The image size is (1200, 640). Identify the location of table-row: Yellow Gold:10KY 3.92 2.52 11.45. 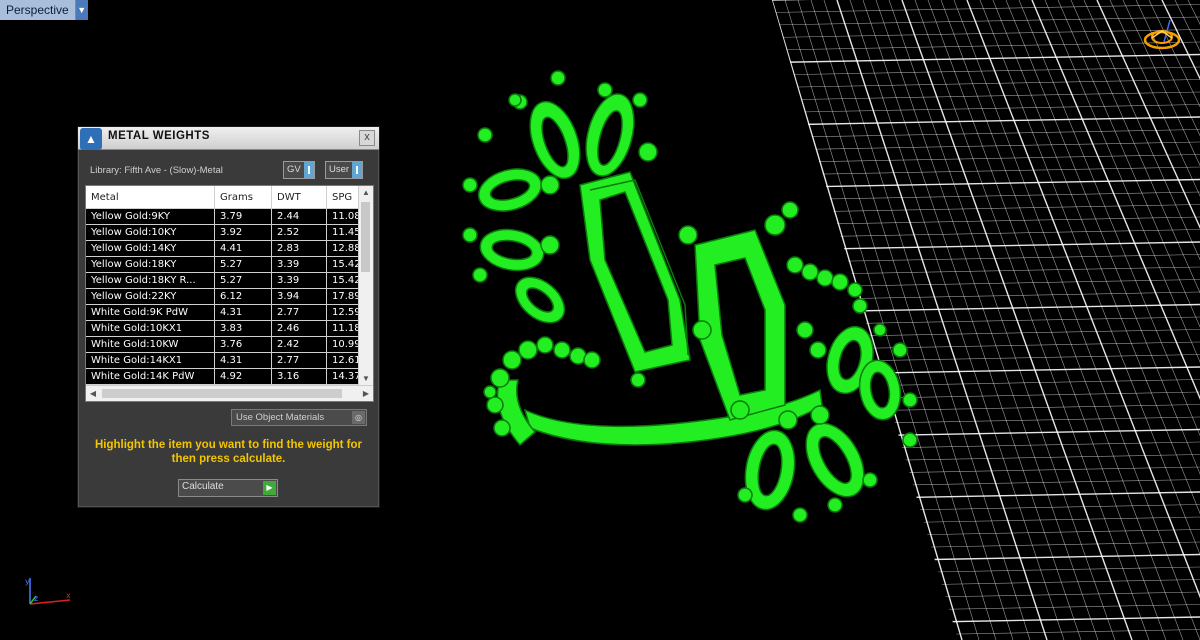
(229, 232).